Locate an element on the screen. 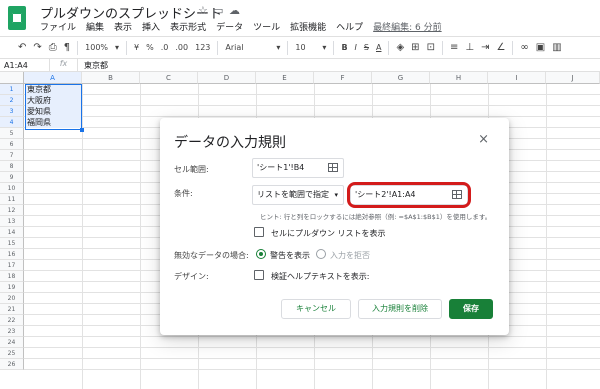  row-header: 12 is located at coordinates (12, 210).